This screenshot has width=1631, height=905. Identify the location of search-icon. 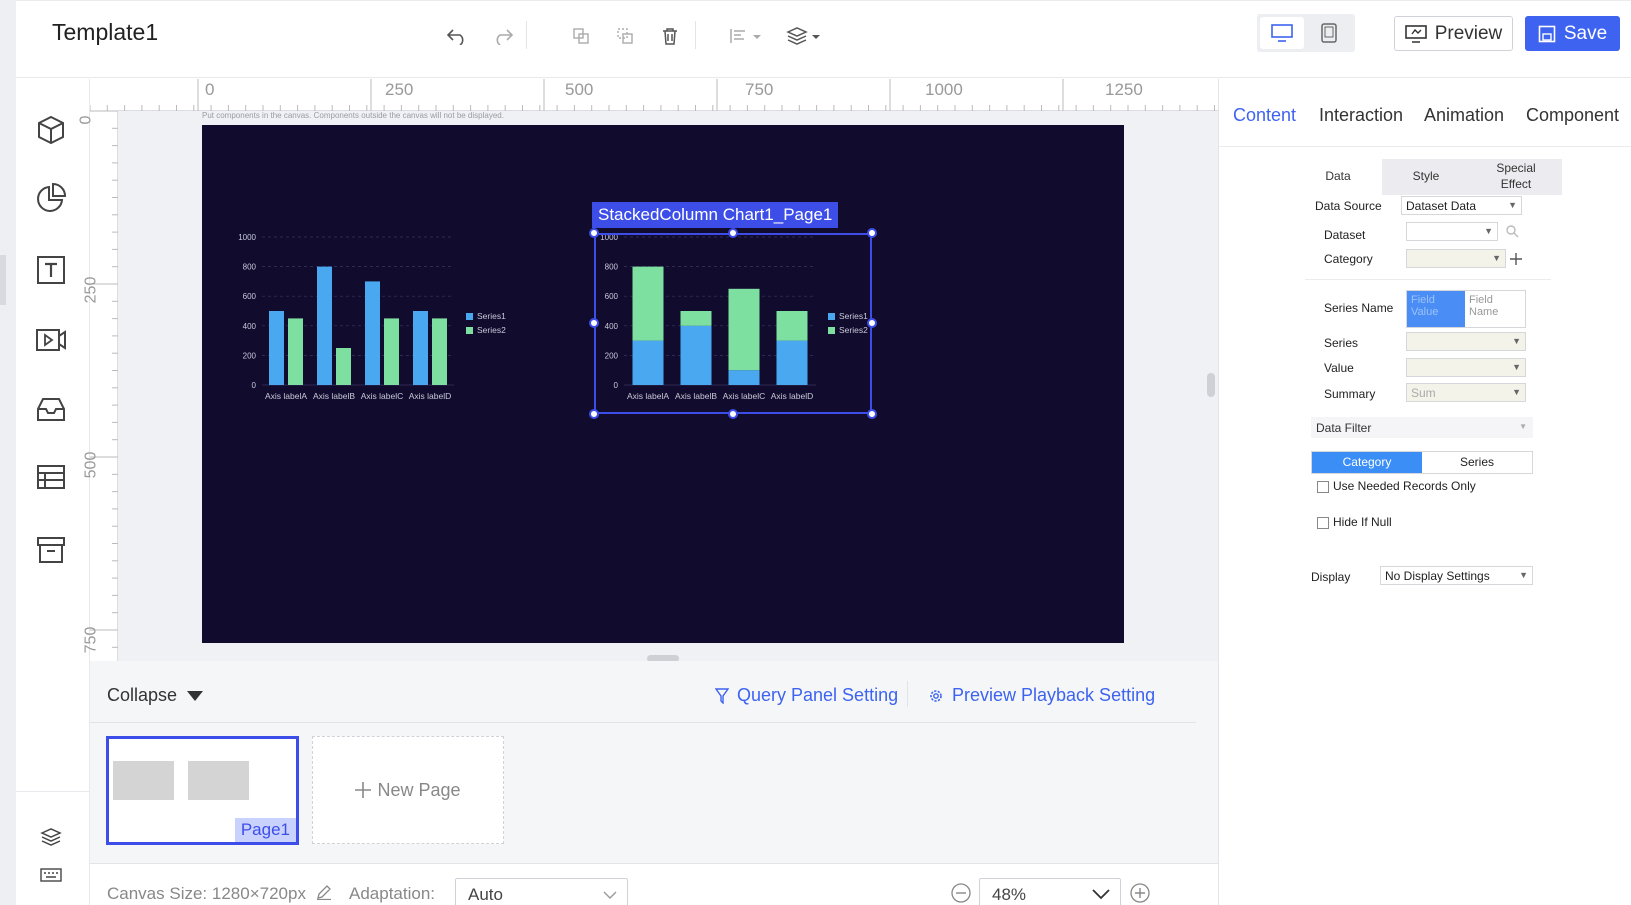
(1512, 231).